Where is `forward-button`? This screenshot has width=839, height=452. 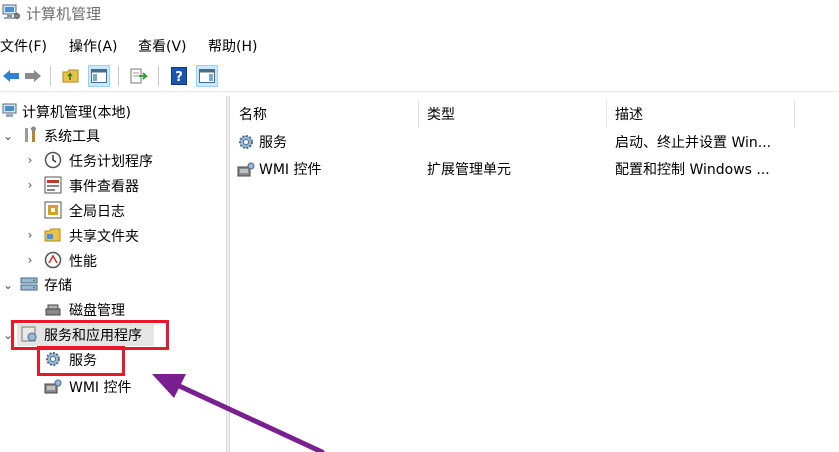 forward-button is located at coordinates (33, 76).